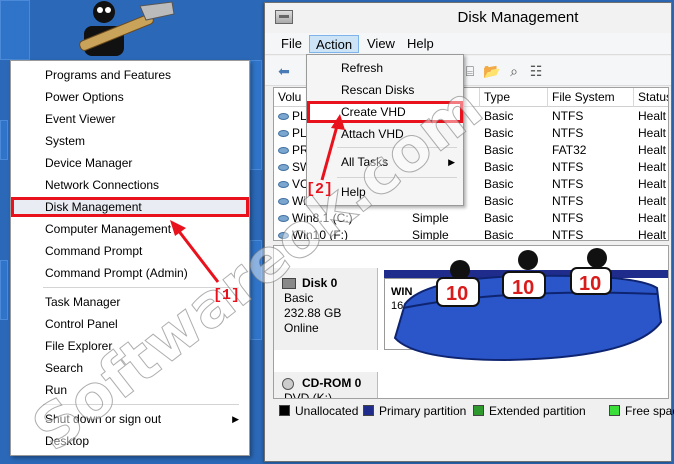 The width and height of the screenshot is (674, 464). What do you see at coordinates (64, 368) in the screenshot?
I see `winx-item-label: Search` at bounding box center [64, 368].